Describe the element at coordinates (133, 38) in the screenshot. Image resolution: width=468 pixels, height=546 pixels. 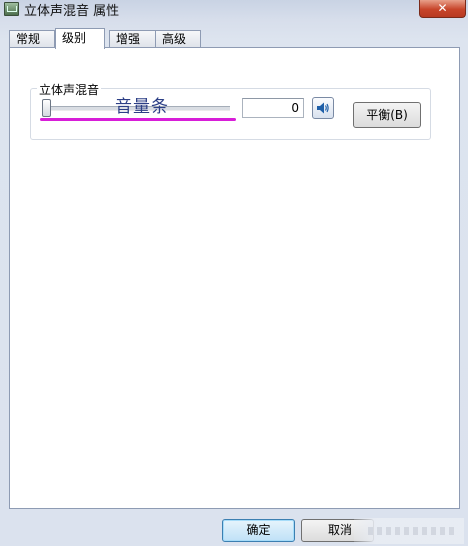
I see `tab-enhancements: 增强` at that location.